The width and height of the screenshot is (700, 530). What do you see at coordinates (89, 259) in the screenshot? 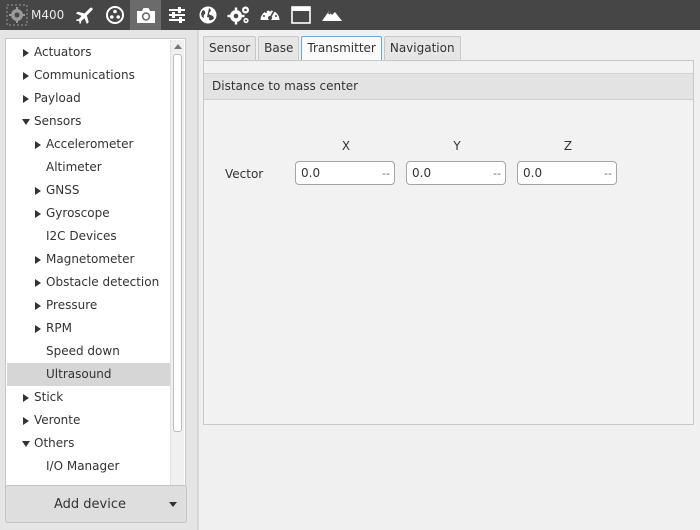
I see `tree-item-magnetometer: Magnetometer` at bounding box center [89, 259].